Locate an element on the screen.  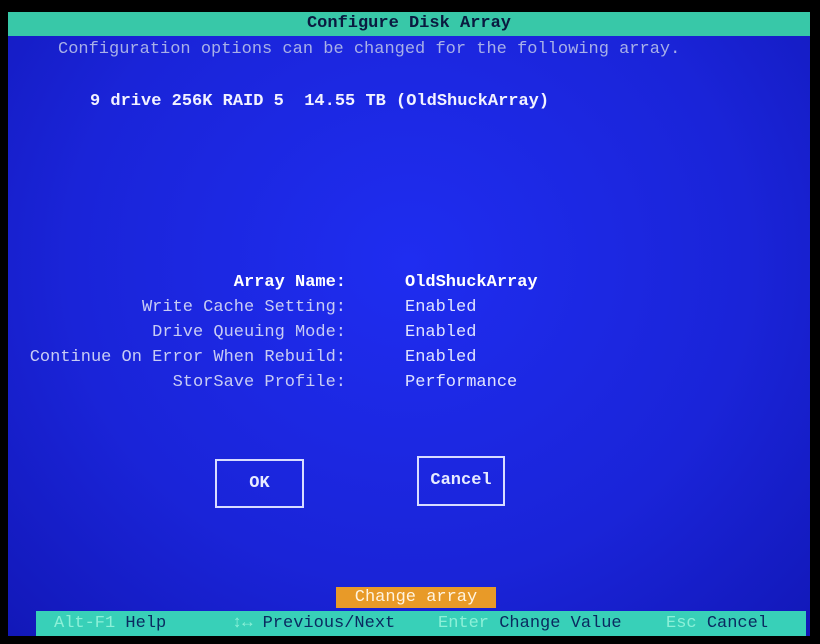
field-label-storsave: StorSave Profile: is located at coordinates (259, 382).